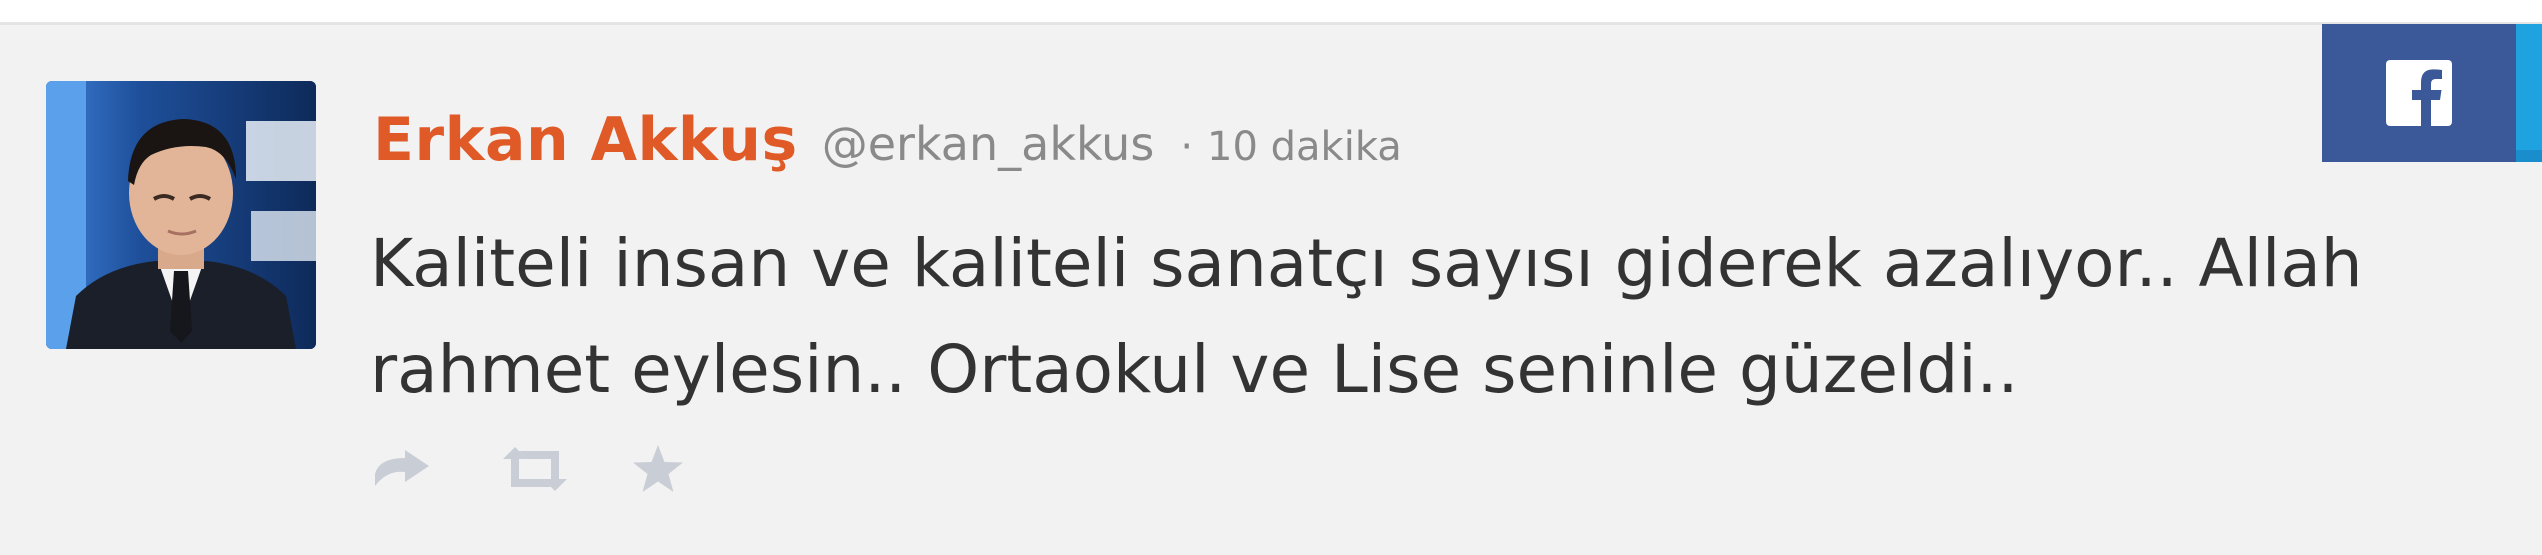 Image resolution: width=2542 pixels, height=555 pixels. I want to click on retweet-button, so click(535, 469).